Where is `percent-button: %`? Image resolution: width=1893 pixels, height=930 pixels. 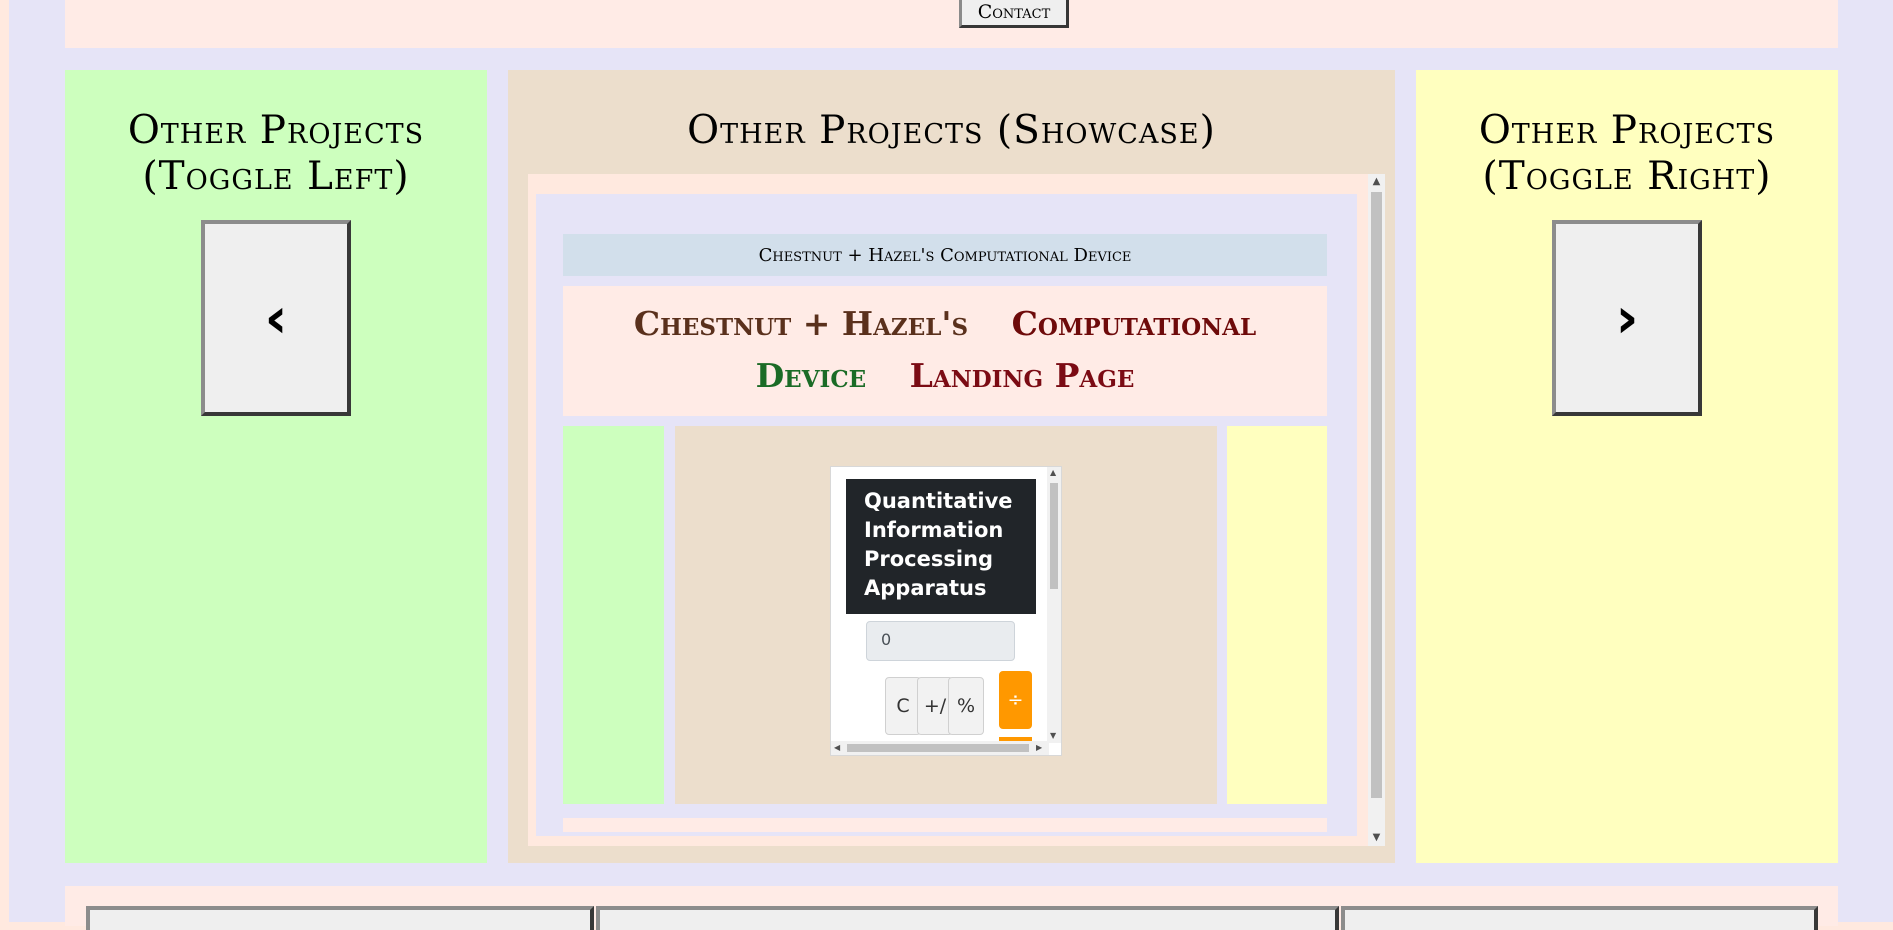 percent-button: % is located at coordinates (966, 706).